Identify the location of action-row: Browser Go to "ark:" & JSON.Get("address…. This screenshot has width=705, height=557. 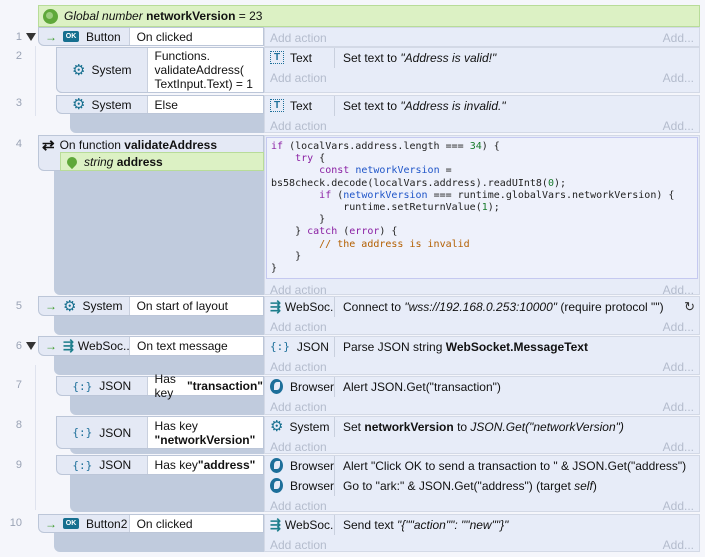
(482, 485).